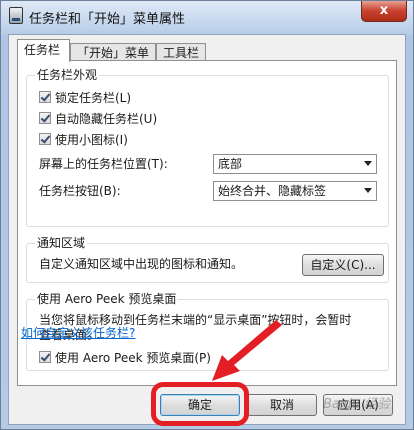 The width and height of the screenshot is (414, 430). Describe the element at coordinates (80, 191) in the screenshot. I see `taskbar-buttons-label: 任务栏按钮(B):` at that location.